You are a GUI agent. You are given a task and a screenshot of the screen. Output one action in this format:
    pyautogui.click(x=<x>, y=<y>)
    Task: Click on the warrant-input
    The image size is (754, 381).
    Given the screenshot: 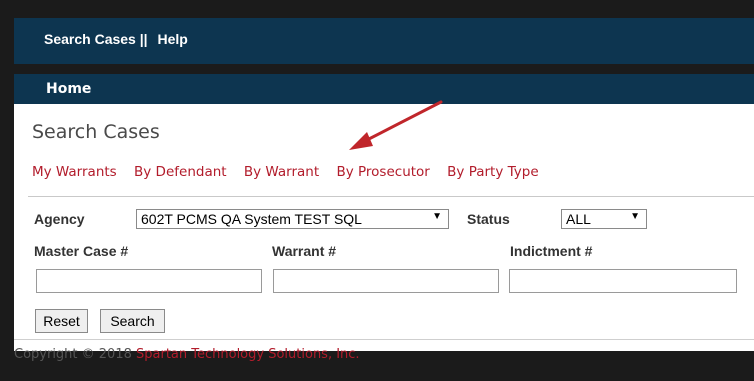 What is the action you would take?
    pyautogui.click(x=386, y=281)
    